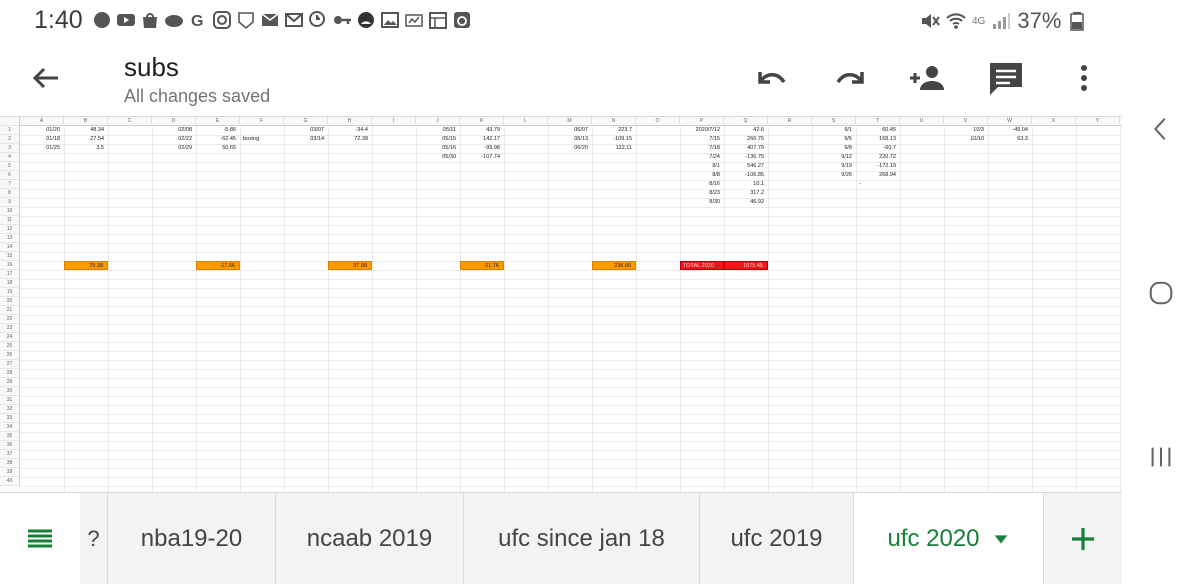 The height and width of the screenshot is (584, 1200). What do you see at coordinates (10, 229) in the screenshot?
I see `row-header-12: 12` at bounding box center [10, 229].